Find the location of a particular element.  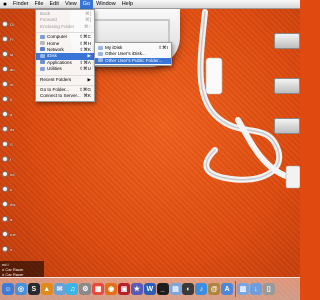

computer-icon is located at coordinates (42, 36).